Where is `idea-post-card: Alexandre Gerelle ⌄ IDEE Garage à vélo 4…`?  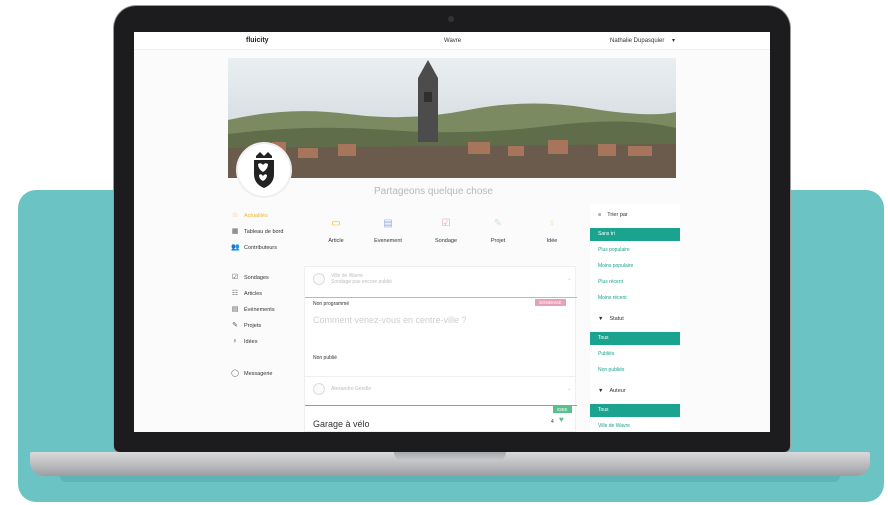 idea-post-card: Alexandre Gerelle ⌄ IDEE Garage à vélo 4… is located at coordinates (440, 404).